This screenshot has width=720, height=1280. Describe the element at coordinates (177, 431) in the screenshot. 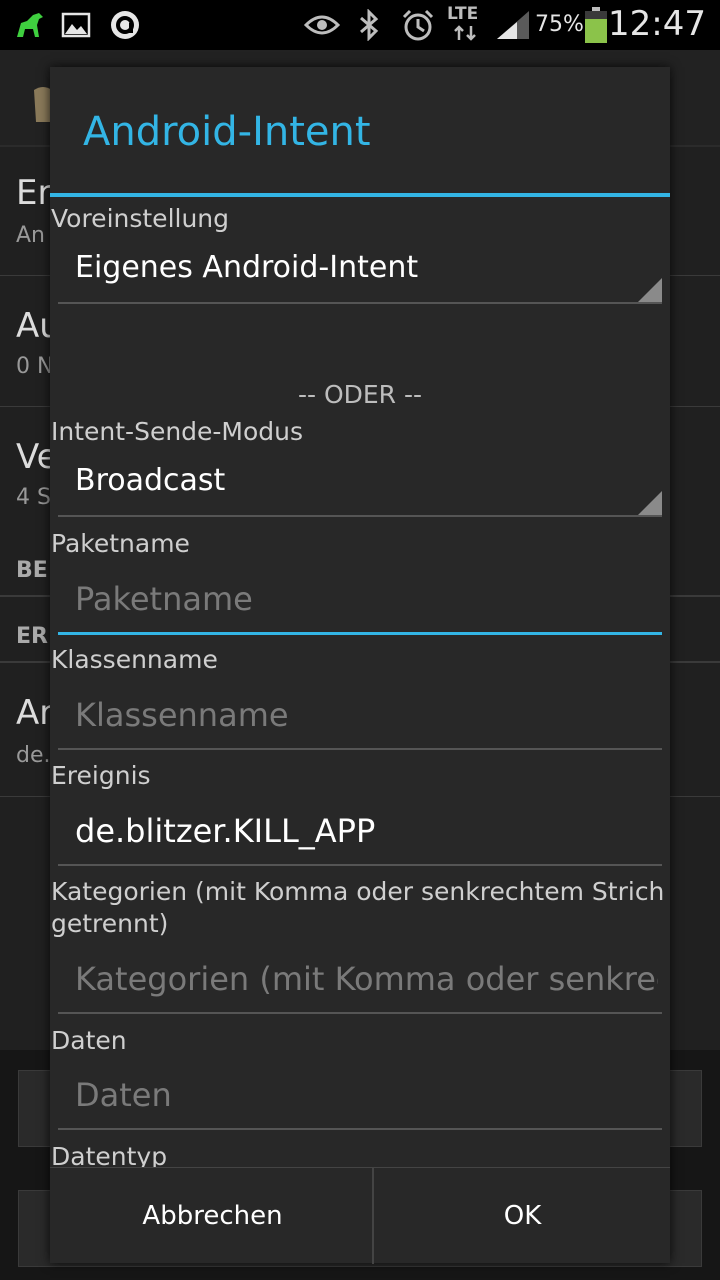

I see `send-mode-label: Intent-Sende-Modus` at that location.